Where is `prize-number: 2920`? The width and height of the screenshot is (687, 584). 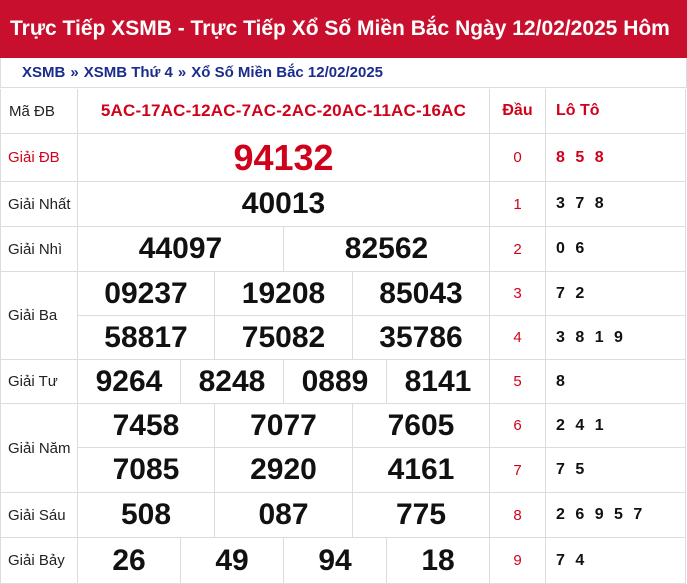
prize-number: 2920 is located at coordinates (284, 470).